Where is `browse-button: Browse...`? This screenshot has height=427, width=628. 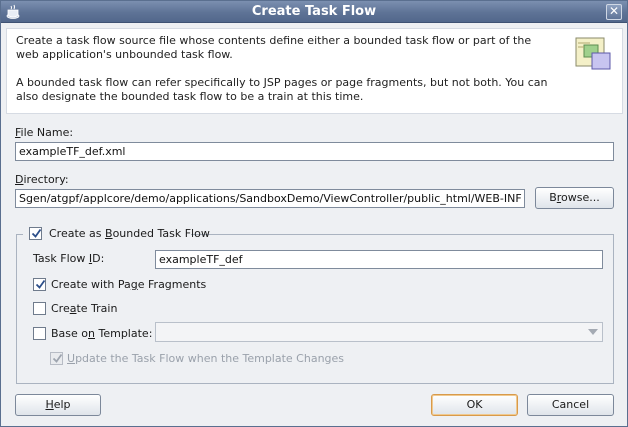 browse-button: Browse... is located at coordinates (574, 198).